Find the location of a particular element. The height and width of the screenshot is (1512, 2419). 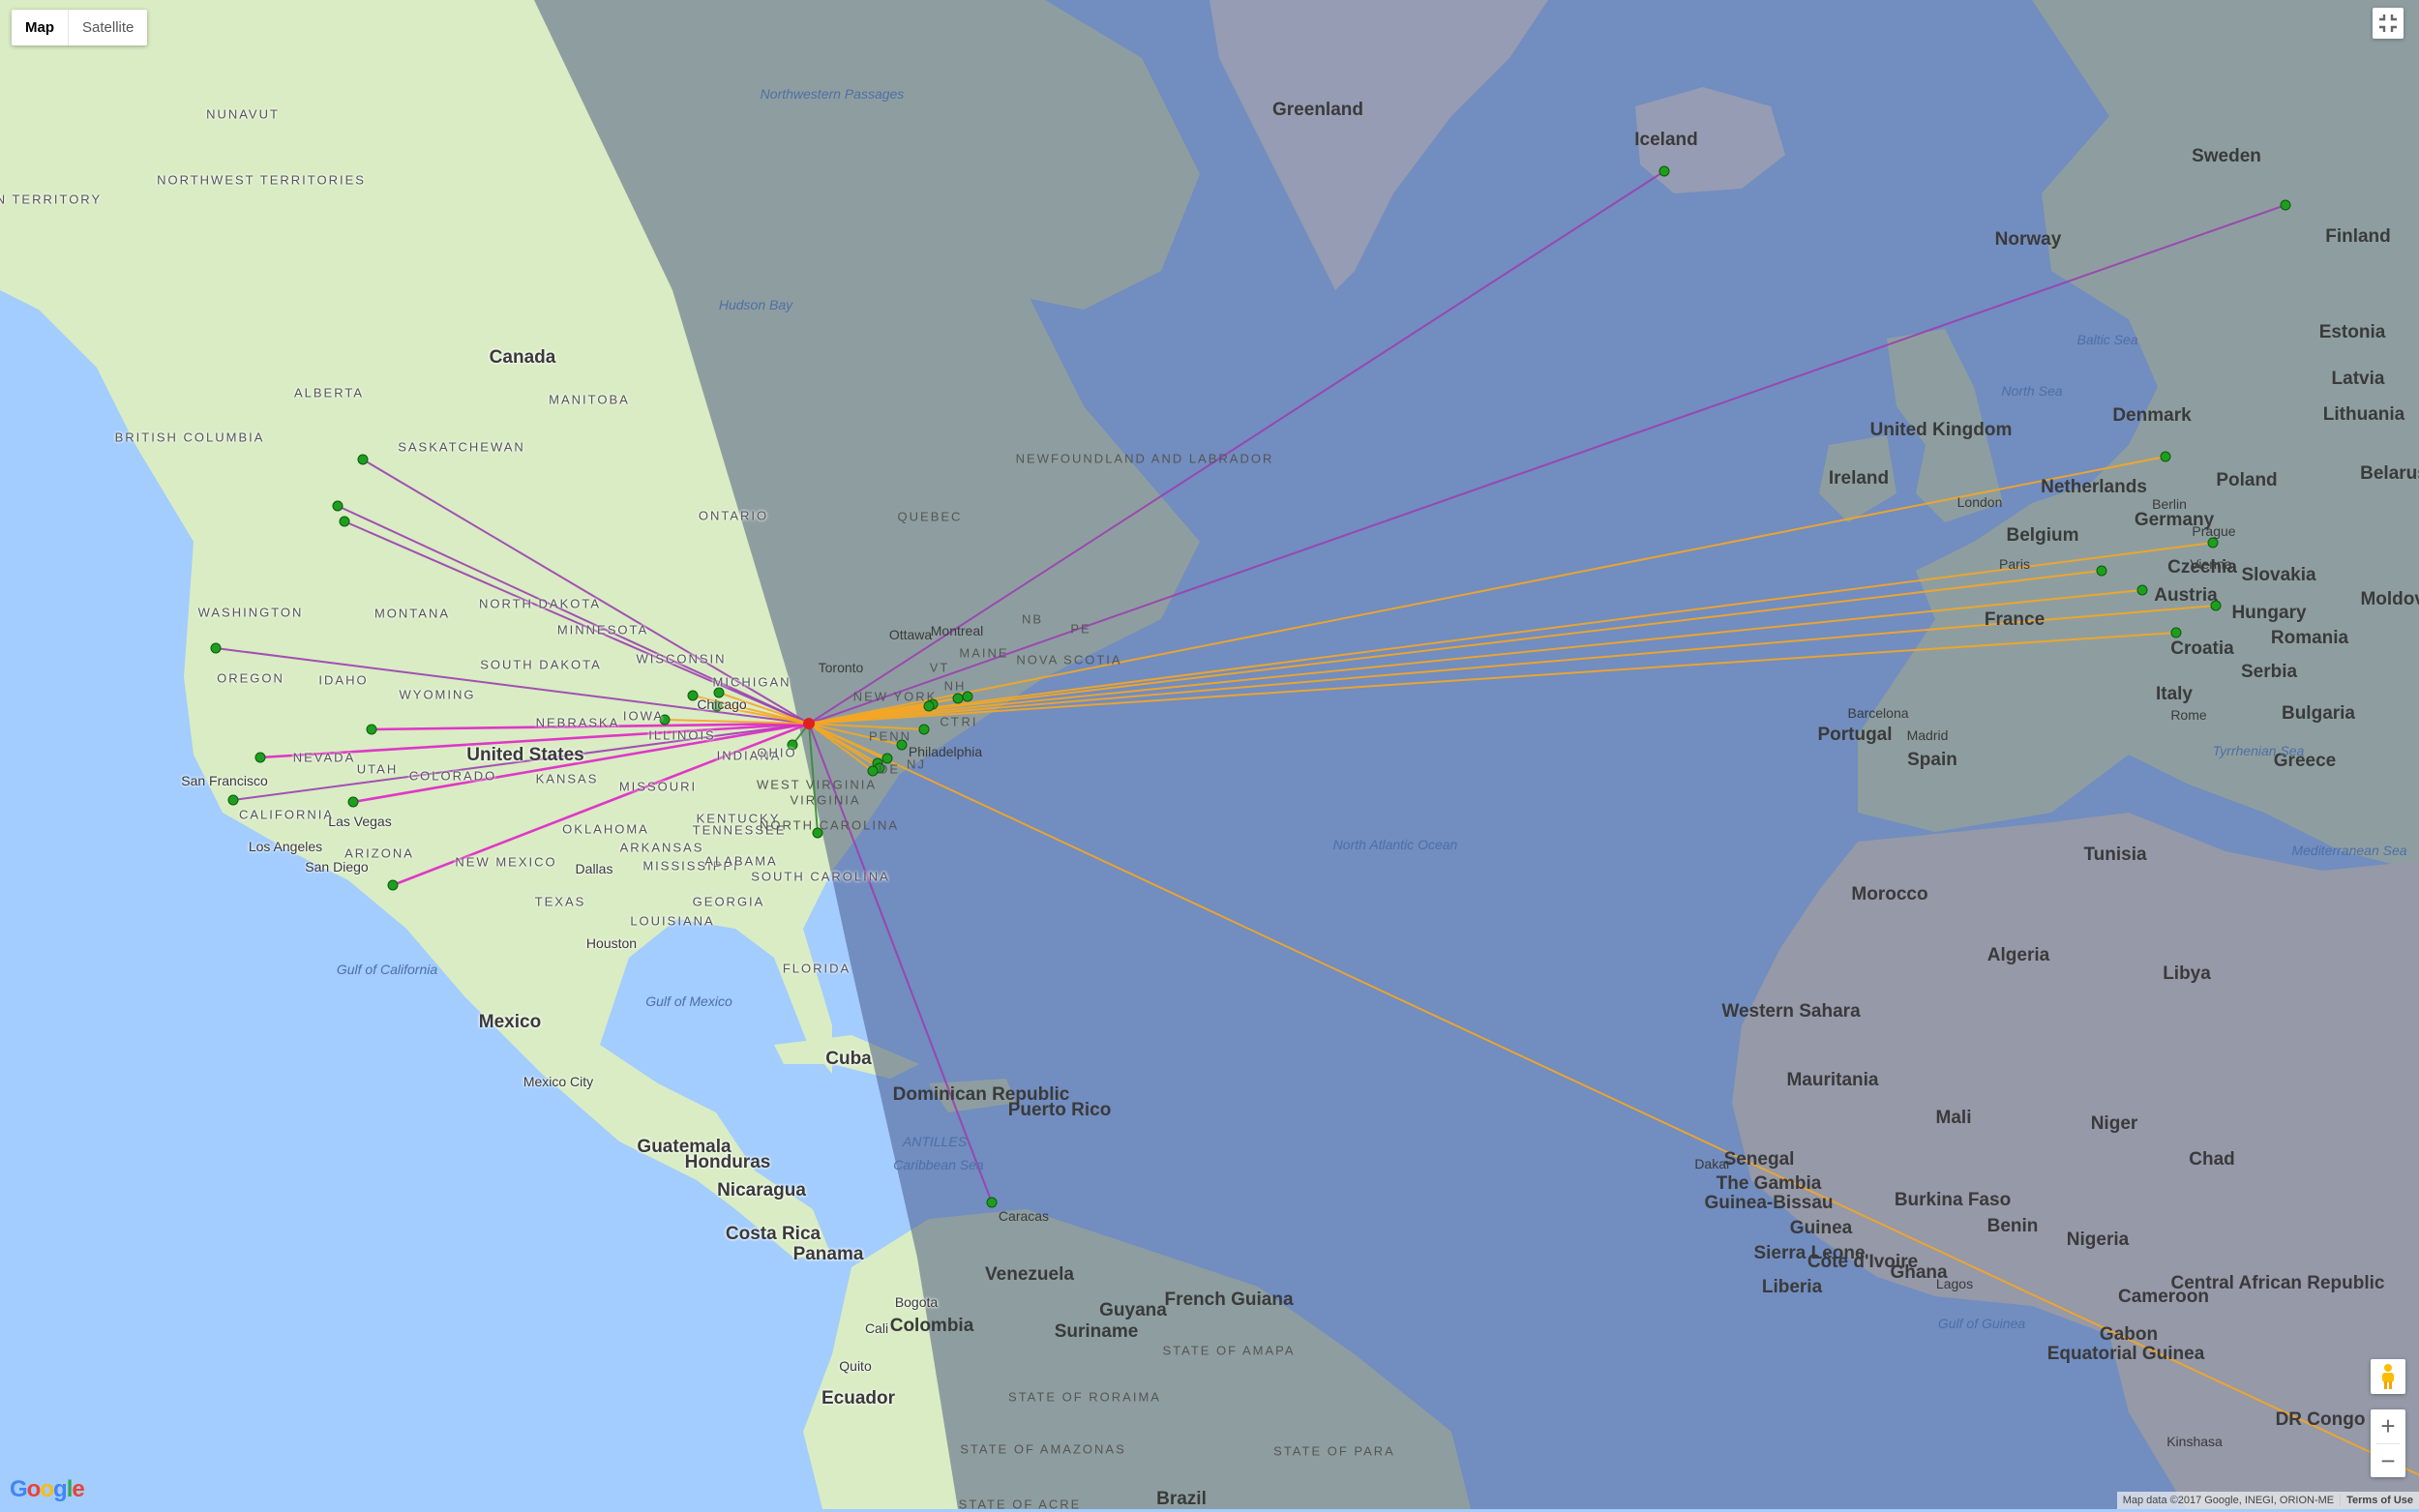

logo-letter: g is located at coordinates (61, 1489).